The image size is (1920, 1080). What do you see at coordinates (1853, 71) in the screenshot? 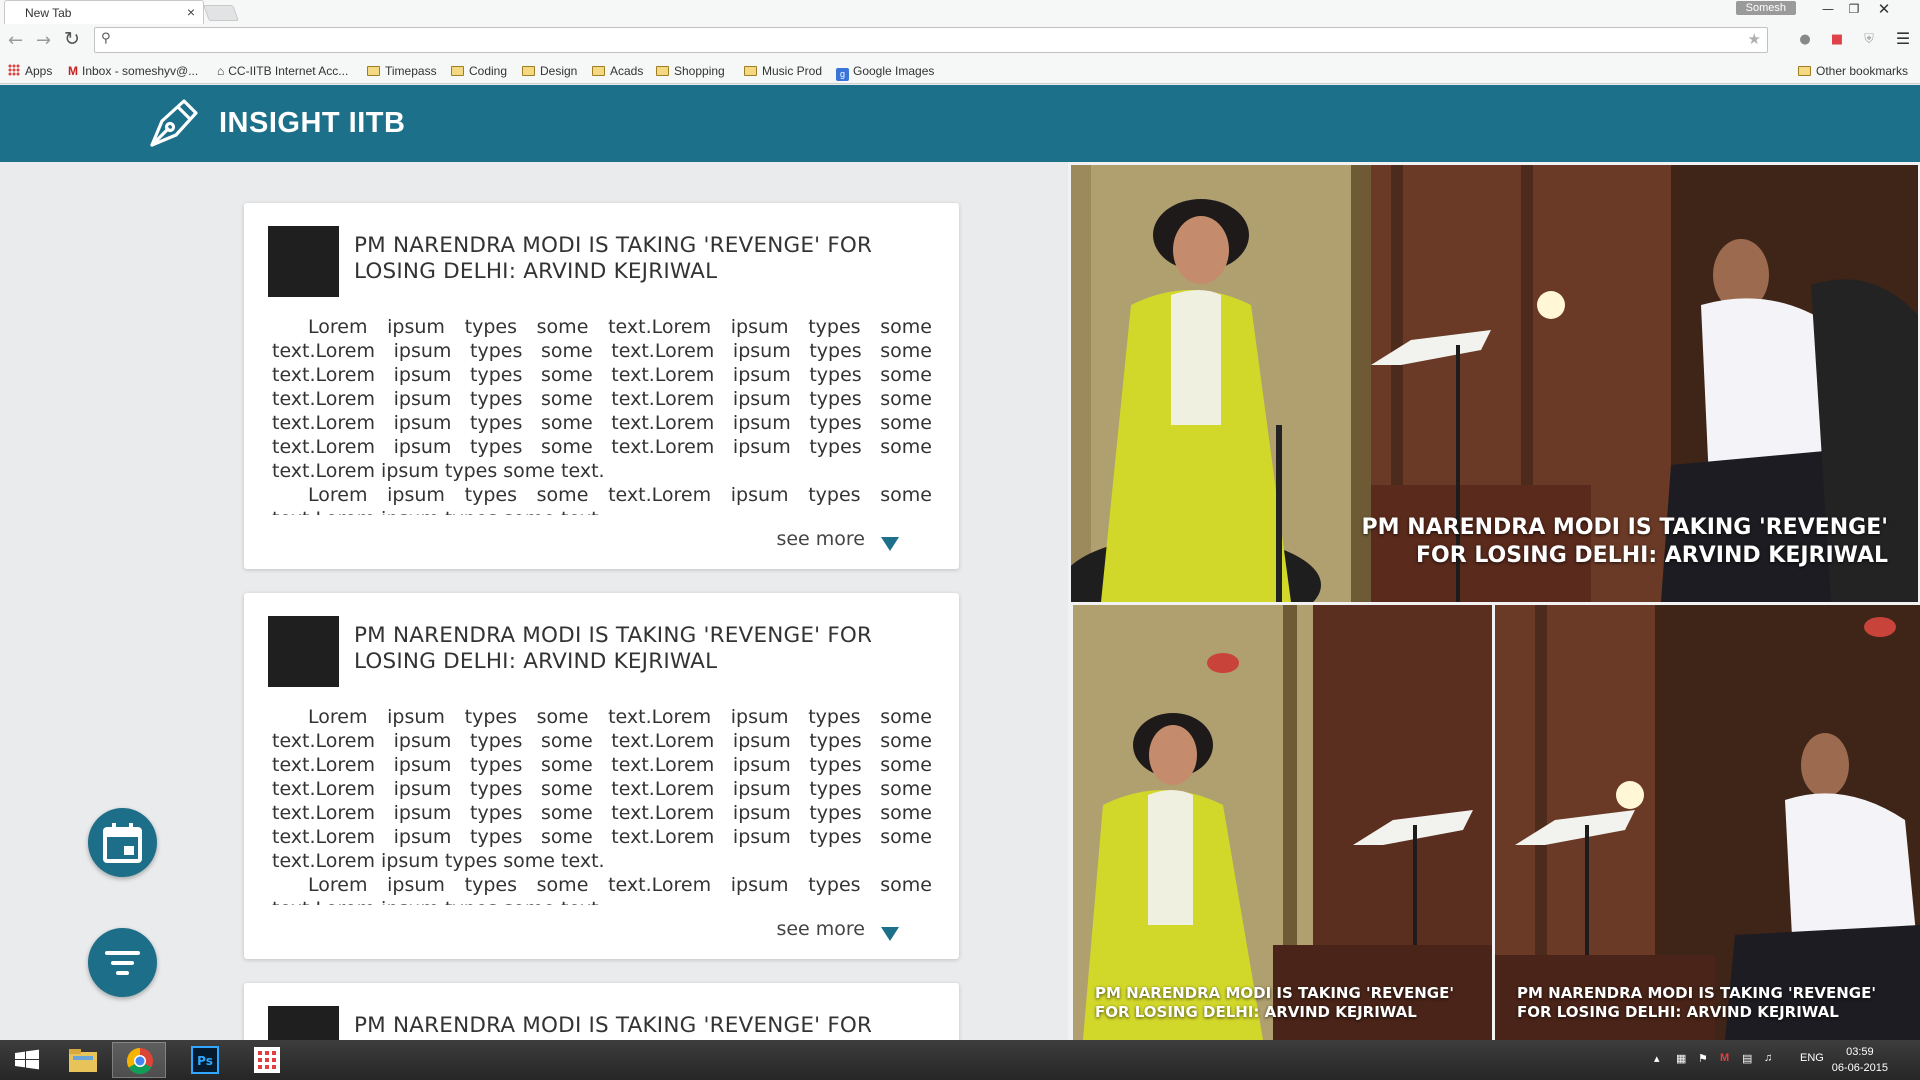
I see `bookmark-other: Other bookmarks` at bounding box center [1853, 71].